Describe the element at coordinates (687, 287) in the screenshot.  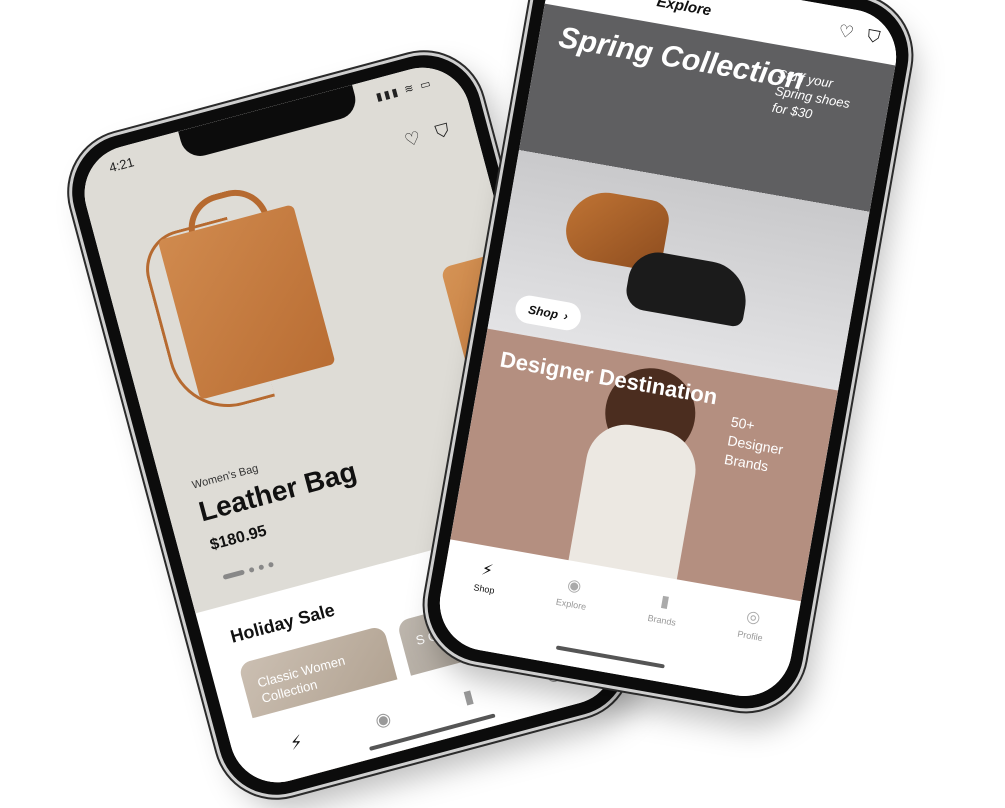
I see `black-boot-image` at that location.